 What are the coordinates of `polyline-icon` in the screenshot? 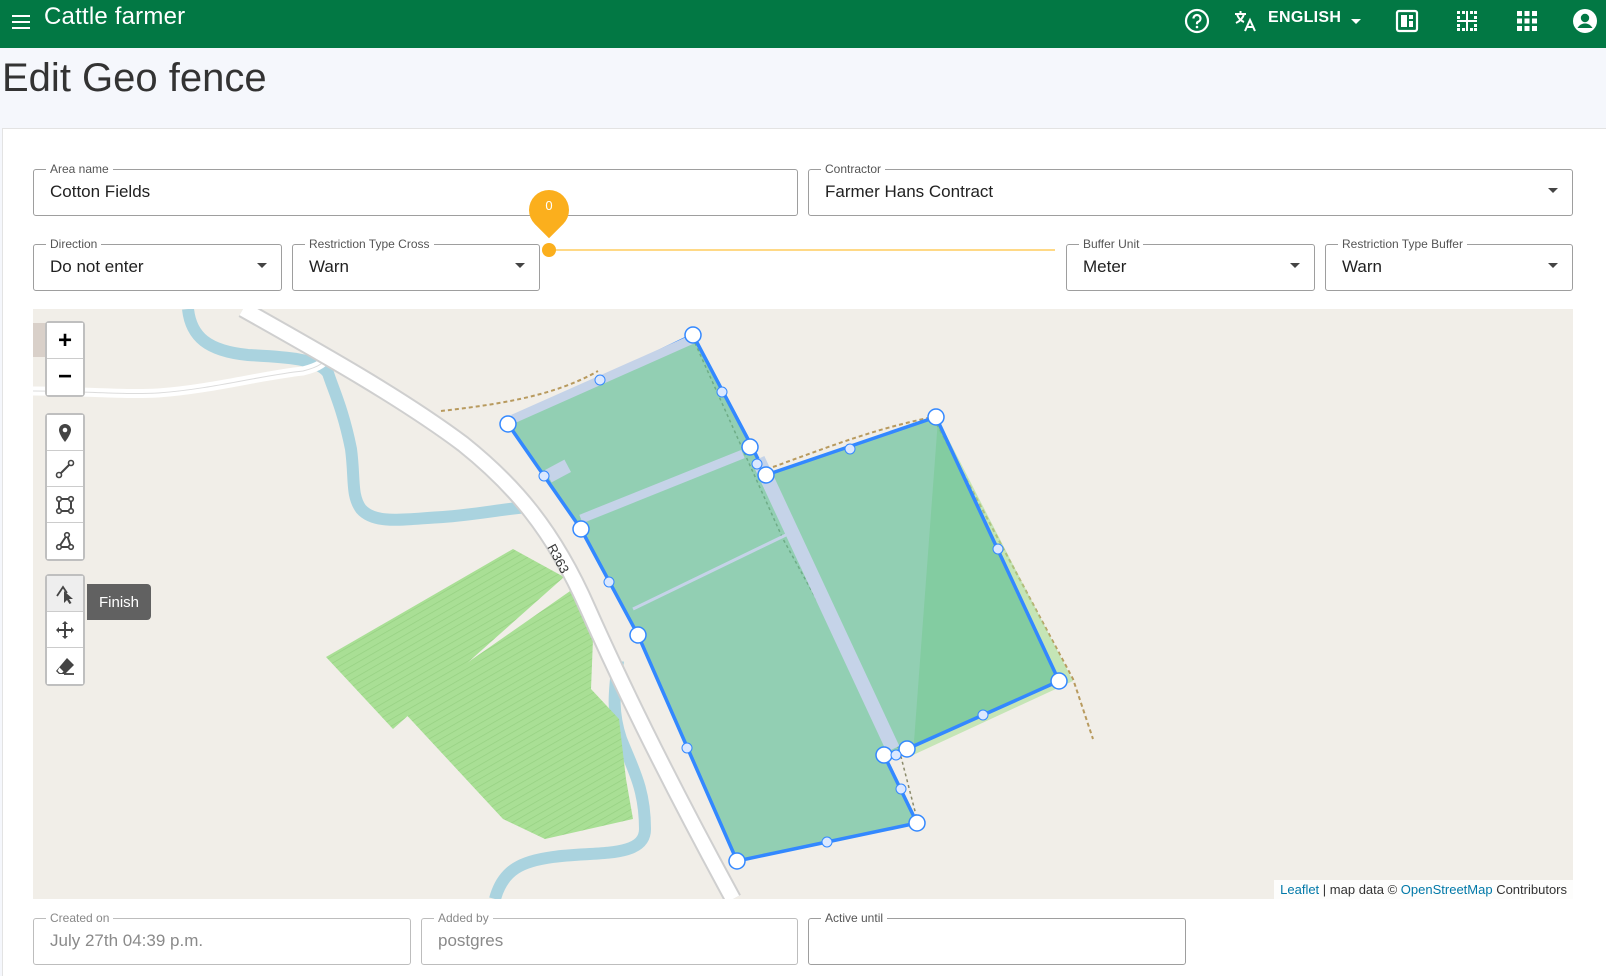 It's located at (65, 468).